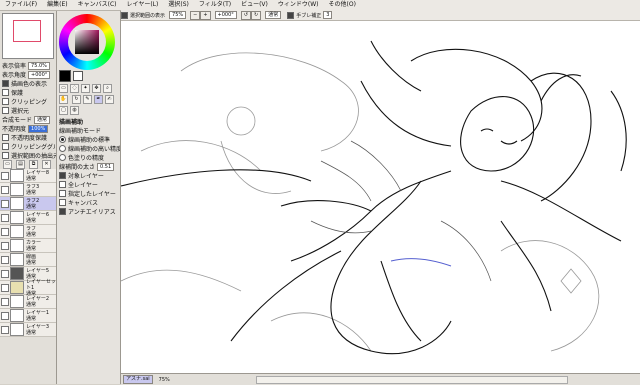  What do you see at coordinates (138, 379) in the screenshot?
I see `file-tab: アスナ.sai` at bounding box center [138, 379].